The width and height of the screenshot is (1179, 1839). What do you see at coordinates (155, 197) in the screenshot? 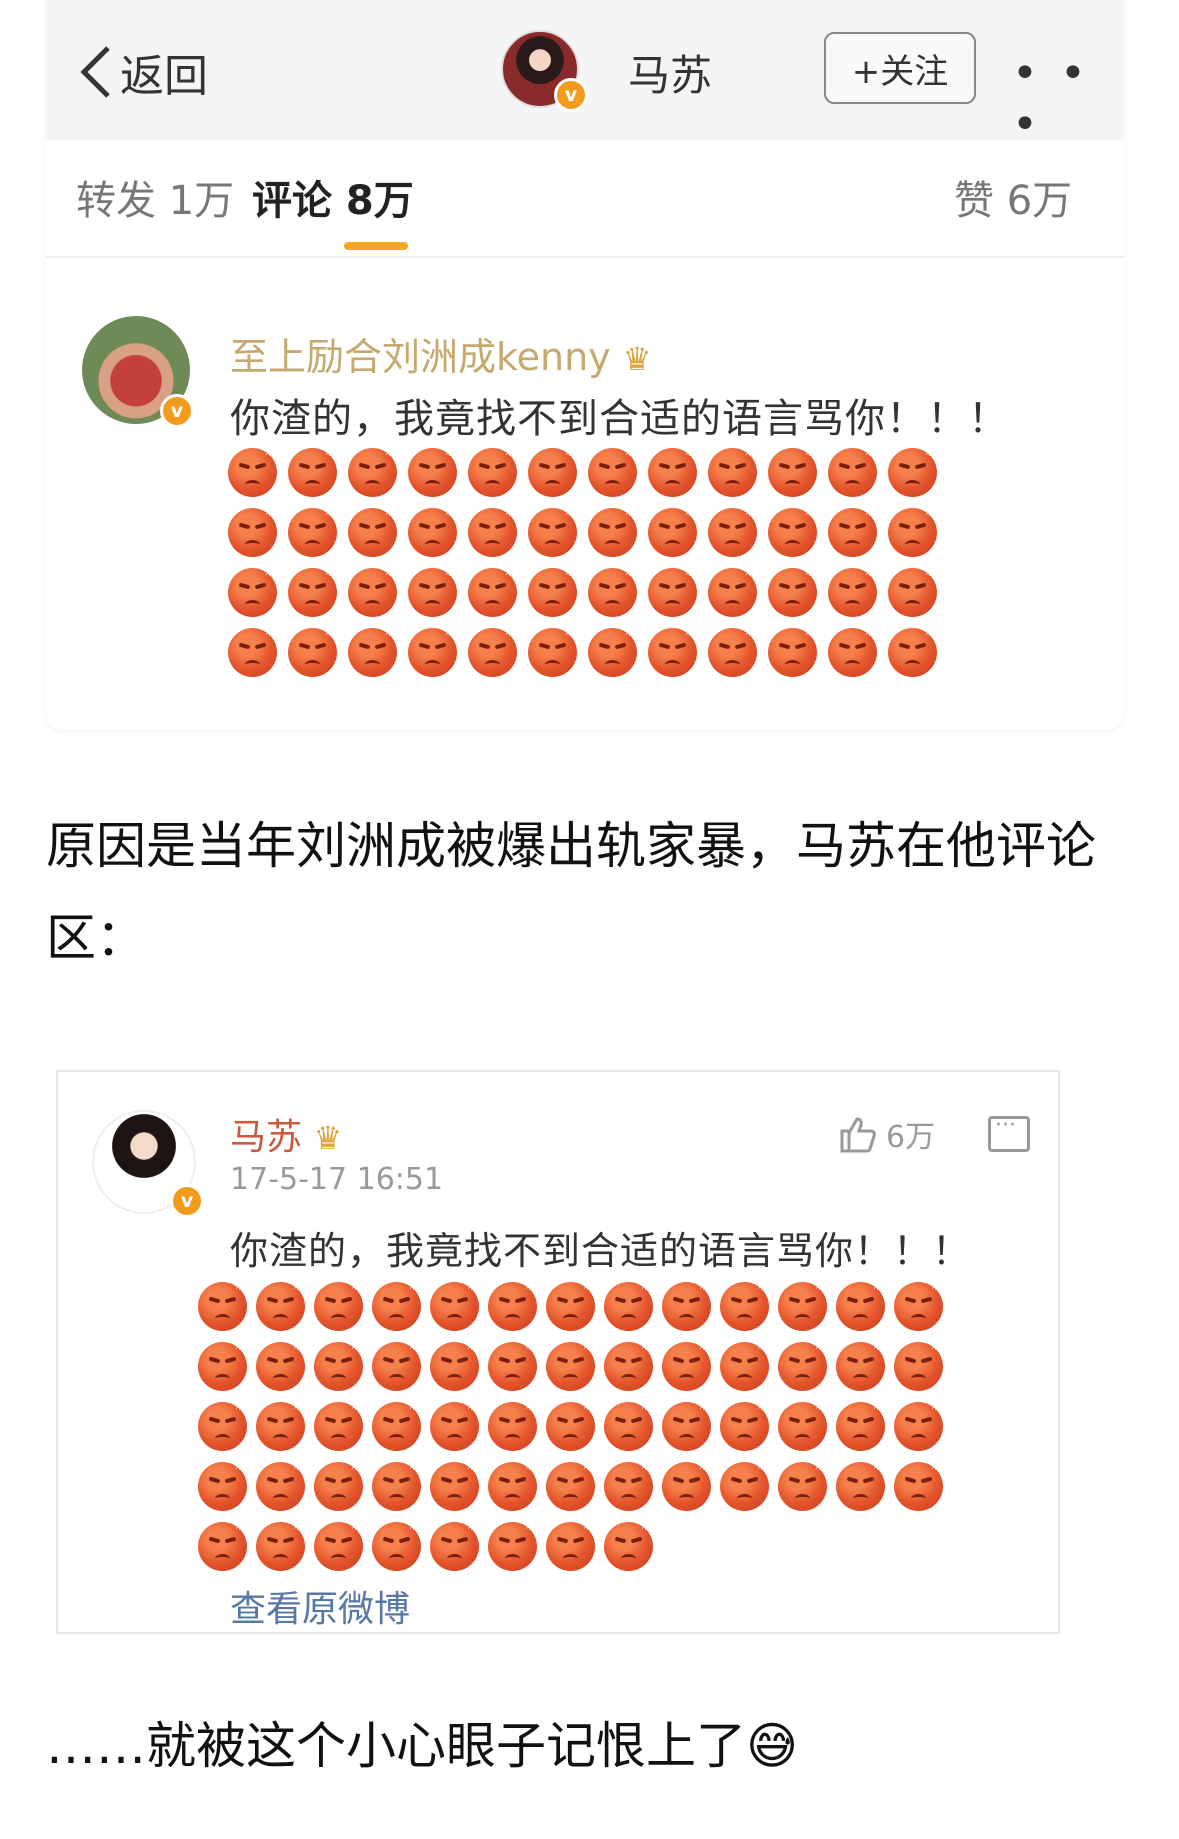
I see `tab-reposts: 转发 1万` at bounding box center [155, 197].